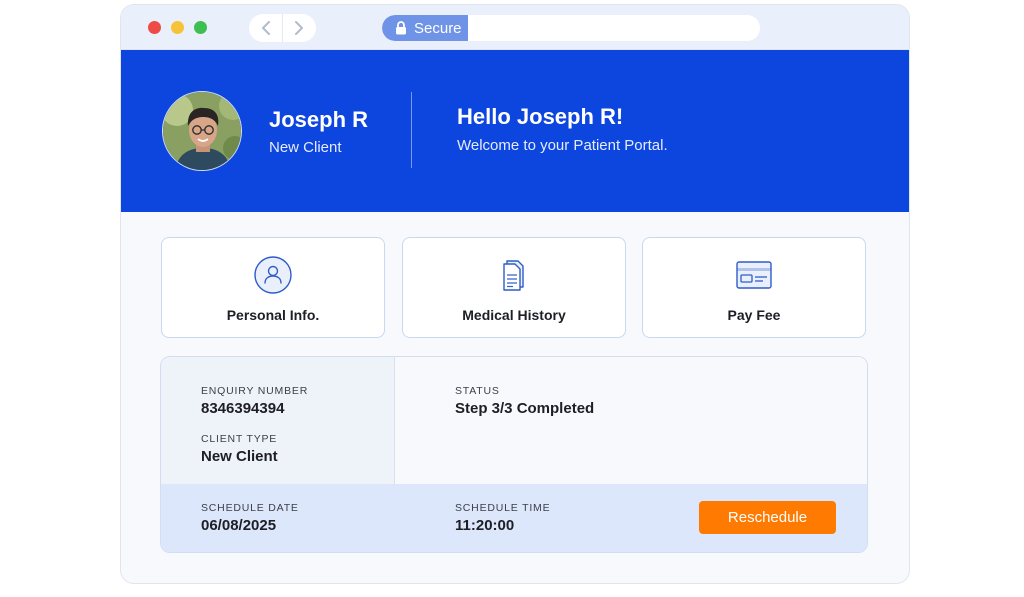 This screenshot has height=597, width=1024. Describe the element at coordinates (243, 408) in the screenshot. I see `enquiry-number-value: 8346394394` at that location.